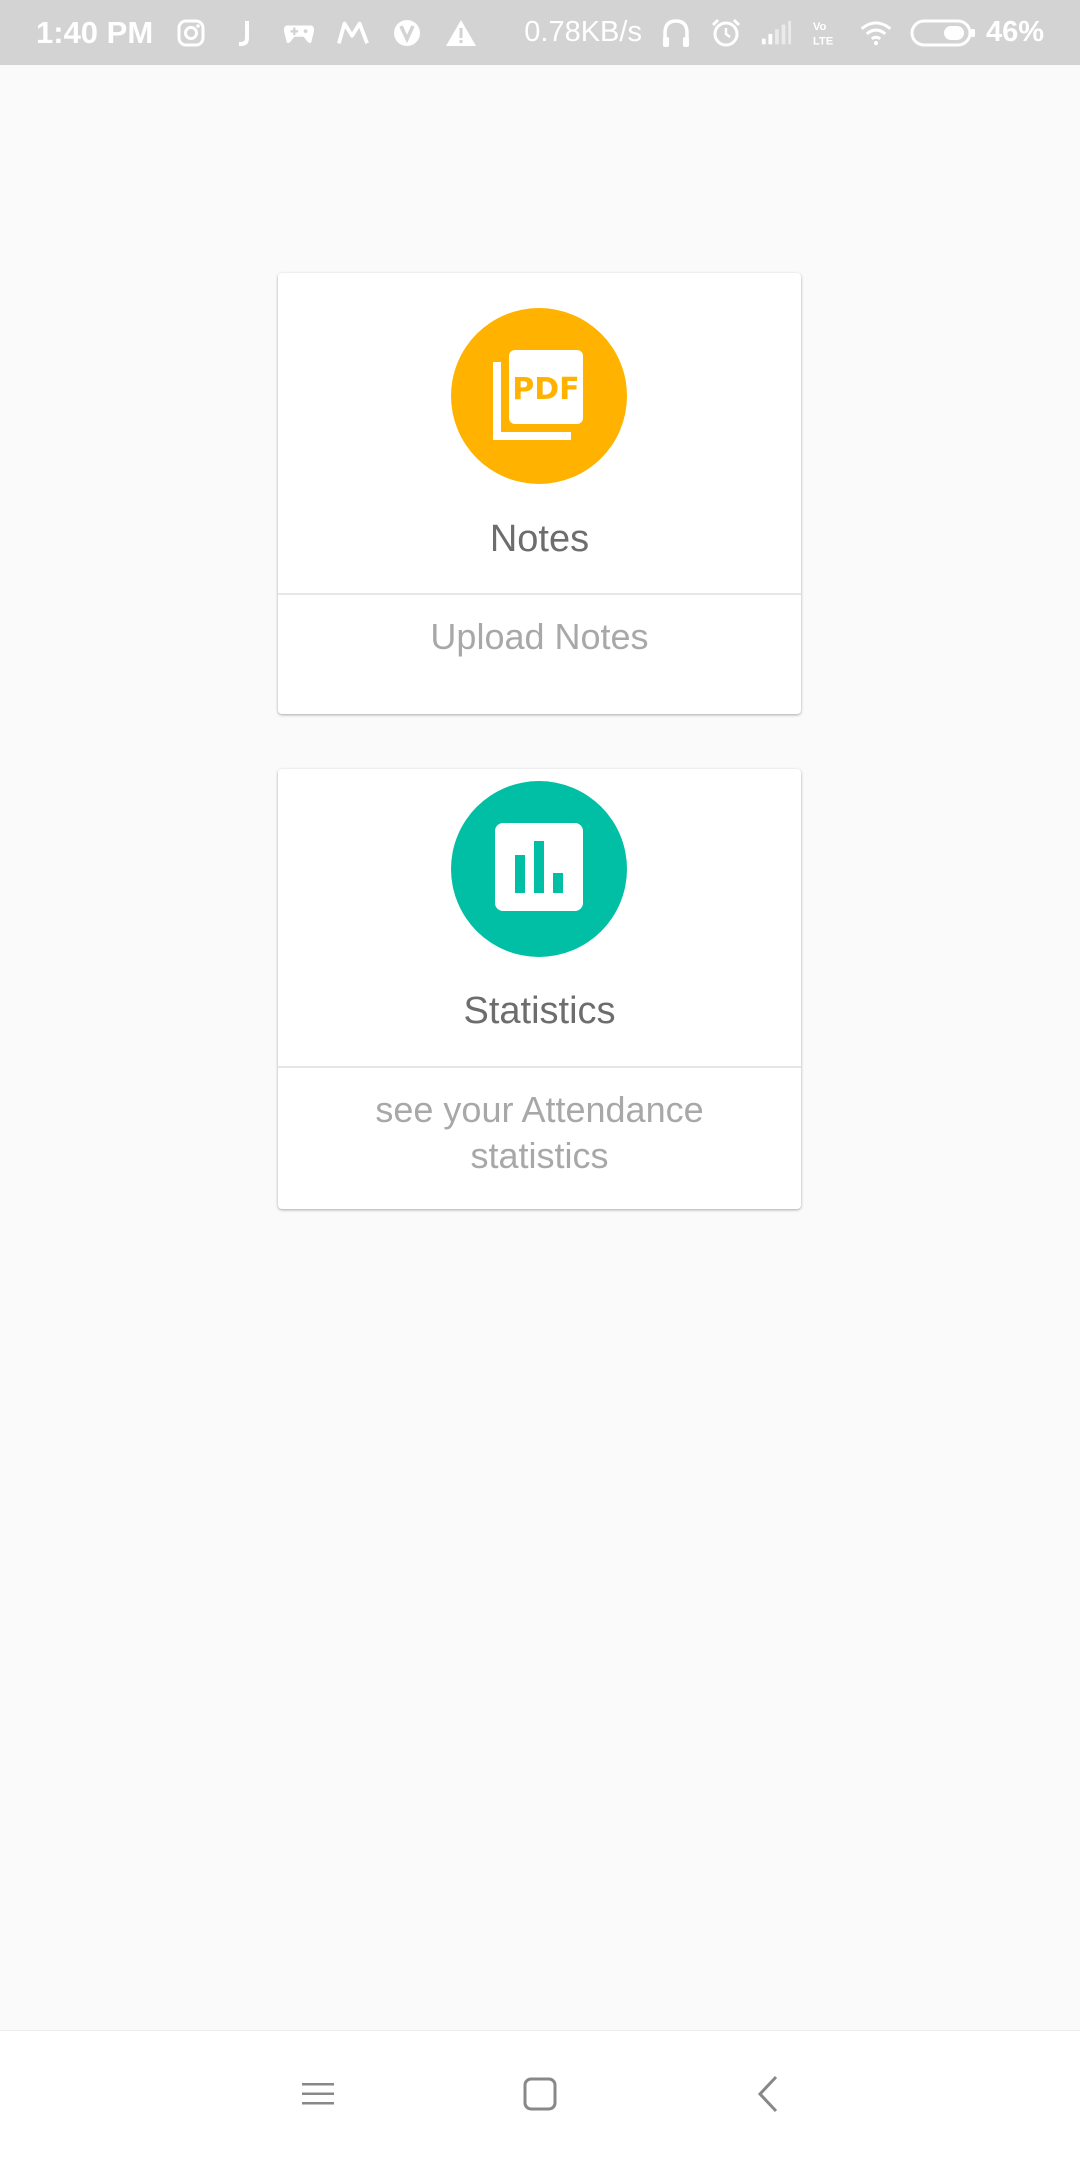 This screenshot has width=1080, height=2161. I want to click on statistics-icon-circle, so click(539, 869).